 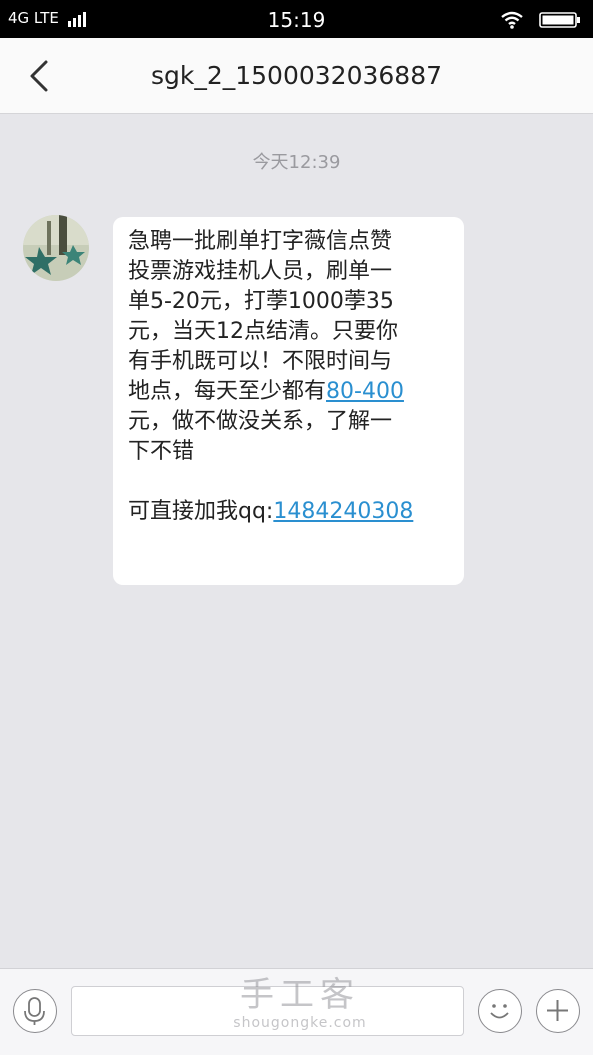 What do you see at coordinates (260, 271) in the screenshot?
I see `message-line: 投票游戏挂机人员，刷单一` at bounding box center [260, 271].